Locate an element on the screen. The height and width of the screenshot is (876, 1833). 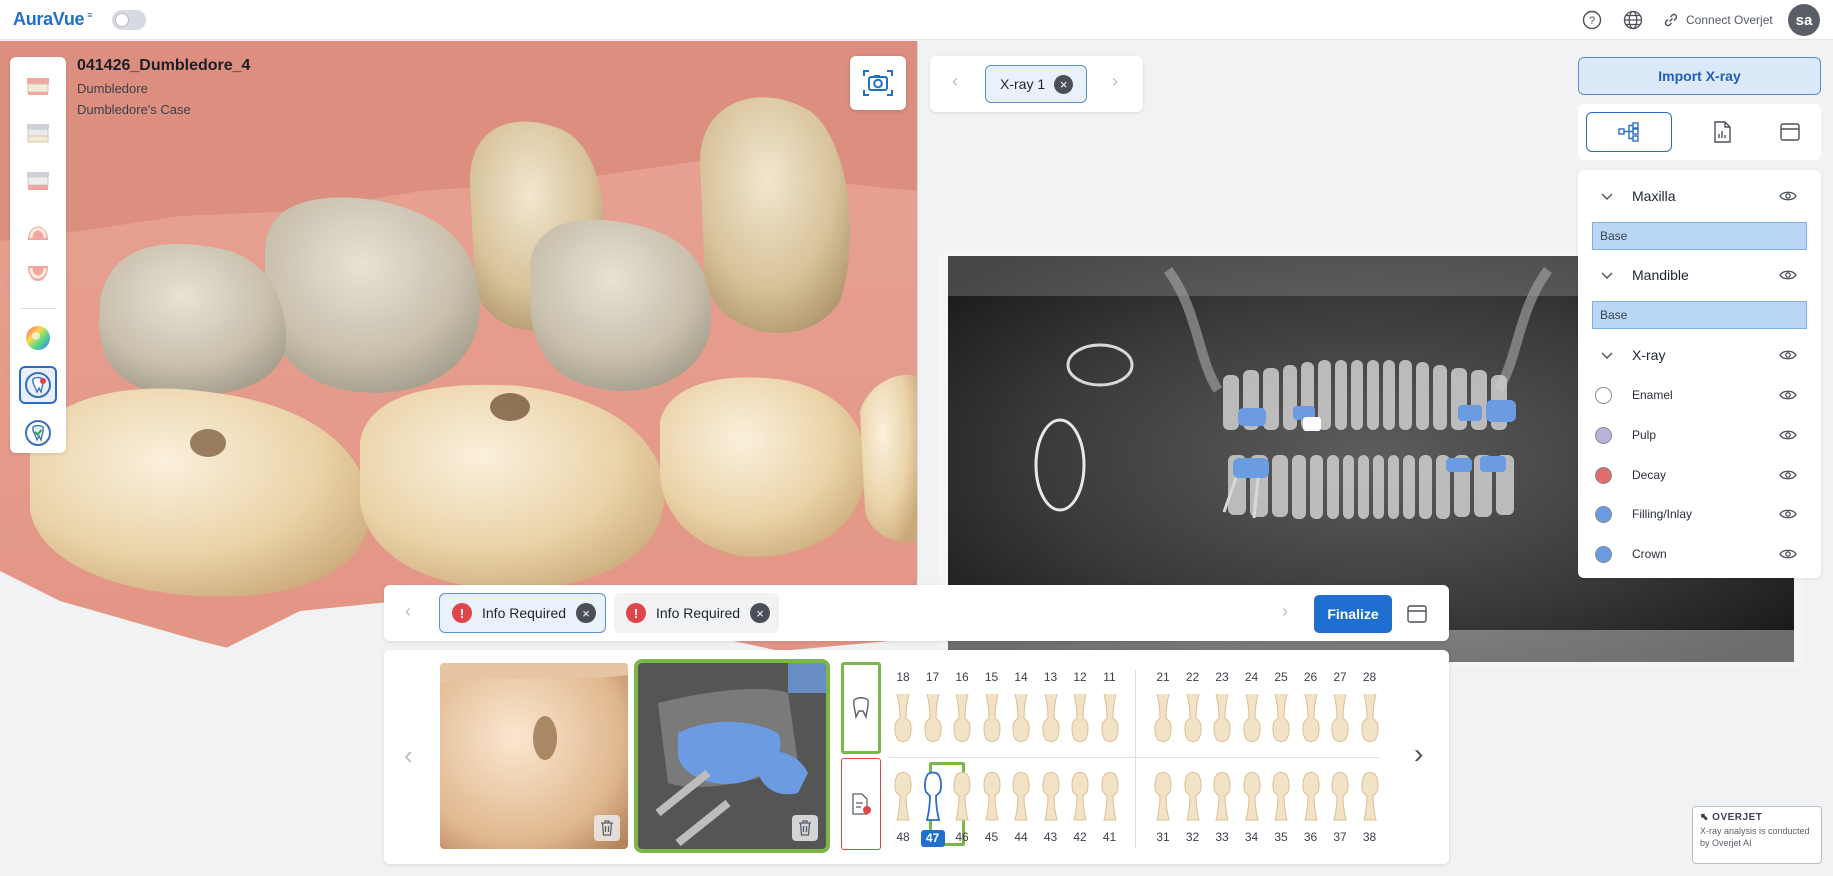
finalize-button: Finalize is located at coordinates (1353, 614).